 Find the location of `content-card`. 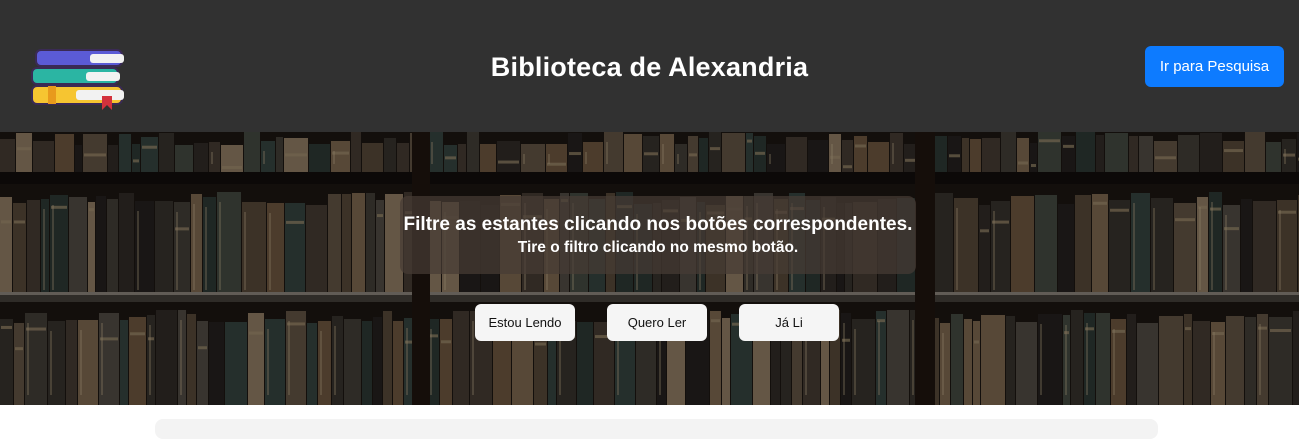

content-card is located at coordinates (656, 429).